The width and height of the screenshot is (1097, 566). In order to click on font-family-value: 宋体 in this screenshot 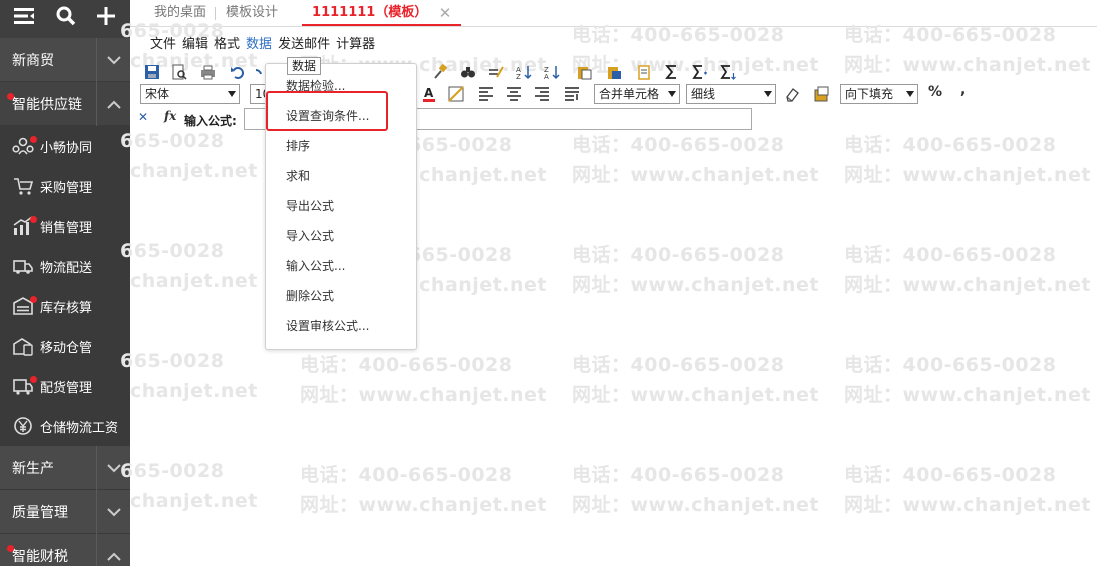, I will do `click(157, 94)`.